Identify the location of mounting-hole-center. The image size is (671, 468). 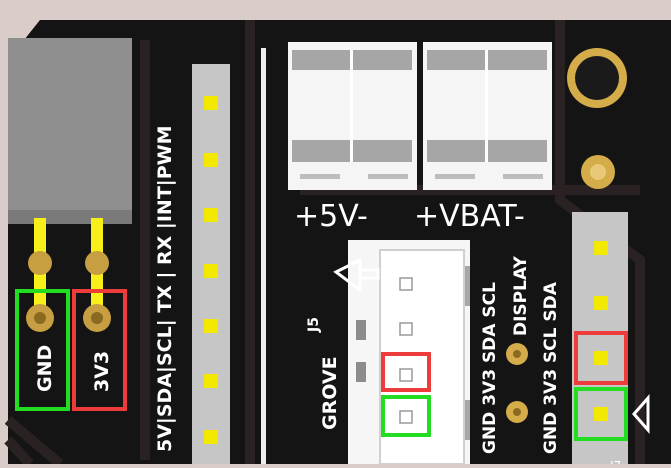
(597, 78).